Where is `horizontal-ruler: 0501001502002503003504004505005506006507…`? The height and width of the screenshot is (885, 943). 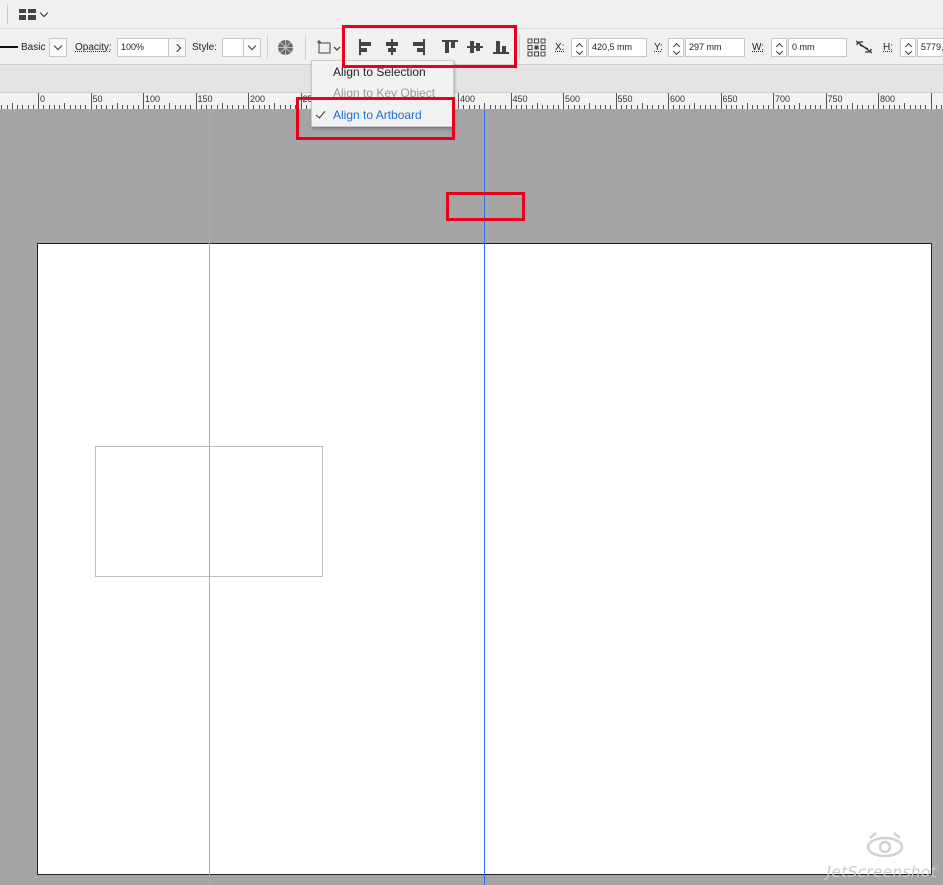 horizontal-ruler: 0501001502002503003504004505005506006507… is located at coordinates (471, 101).